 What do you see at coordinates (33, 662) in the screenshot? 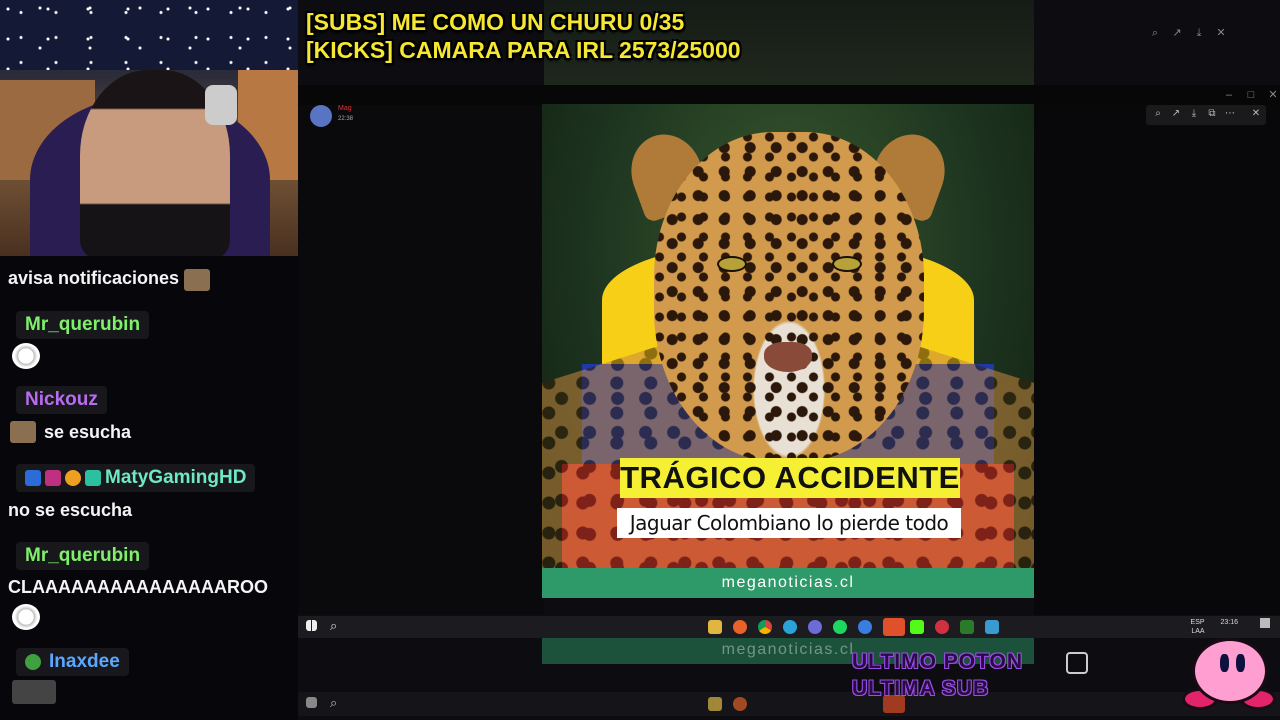
I see `pepe-badge-icon` at bounding box center [33, 662].